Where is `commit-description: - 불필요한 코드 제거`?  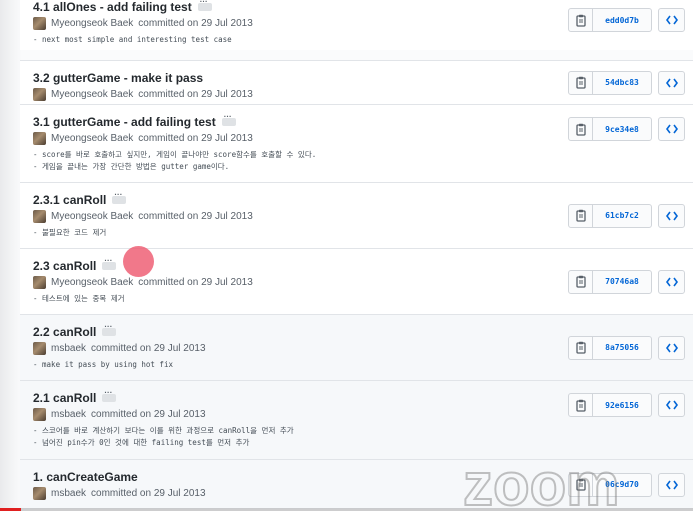 commit-description: - 불필요한 코드 제거 is located at coordinates (70, 232).